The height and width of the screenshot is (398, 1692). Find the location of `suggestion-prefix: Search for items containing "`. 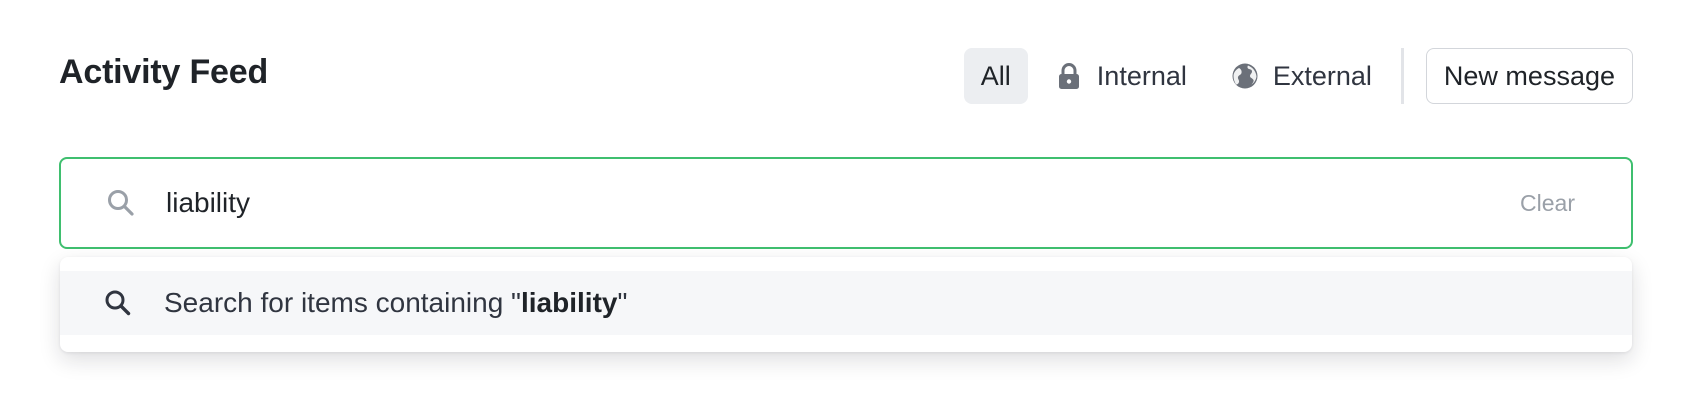

suggestion-prefix: Search for items containing " is located at coordinates (342, 302).